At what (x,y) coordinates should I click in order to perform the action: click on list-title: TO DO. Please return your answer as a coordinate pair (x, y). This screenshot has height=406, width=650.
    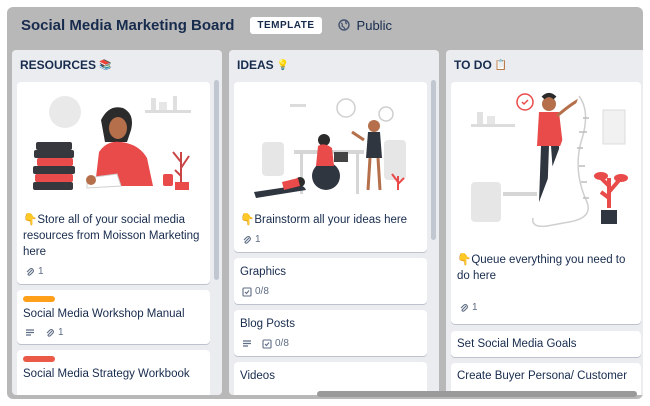
    Looking at the image, I should click on (473, 65).